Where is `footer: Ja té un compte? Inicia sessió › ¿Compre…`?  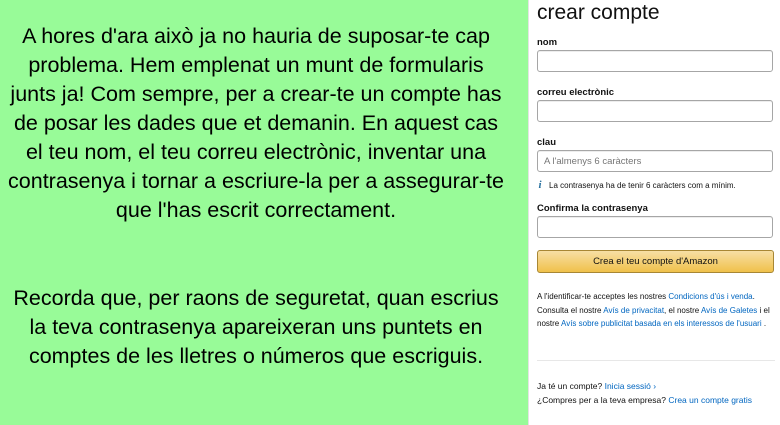 footer: Ja té un compte? Inicia sessió › ¿Compre… is located at coordinates (656, 393).